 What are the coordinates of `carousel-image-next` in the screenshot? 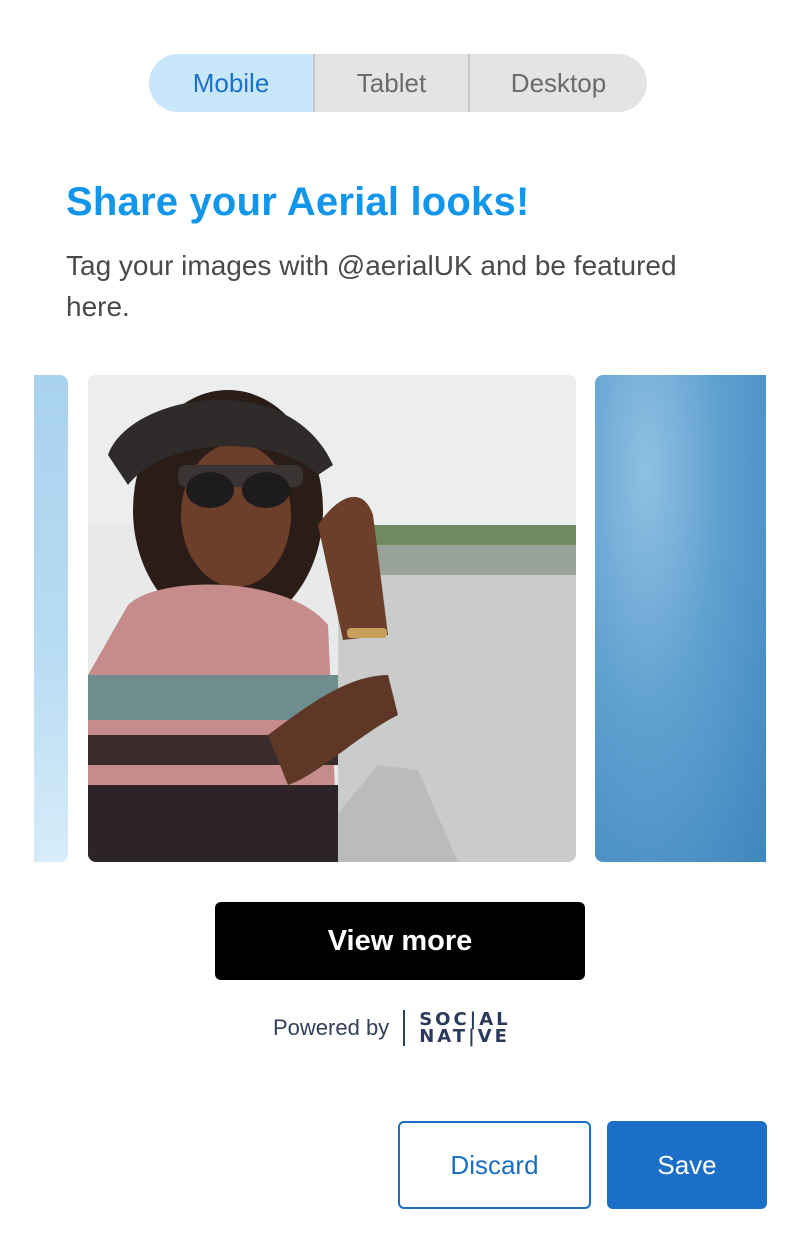 It's located at (680, 618).